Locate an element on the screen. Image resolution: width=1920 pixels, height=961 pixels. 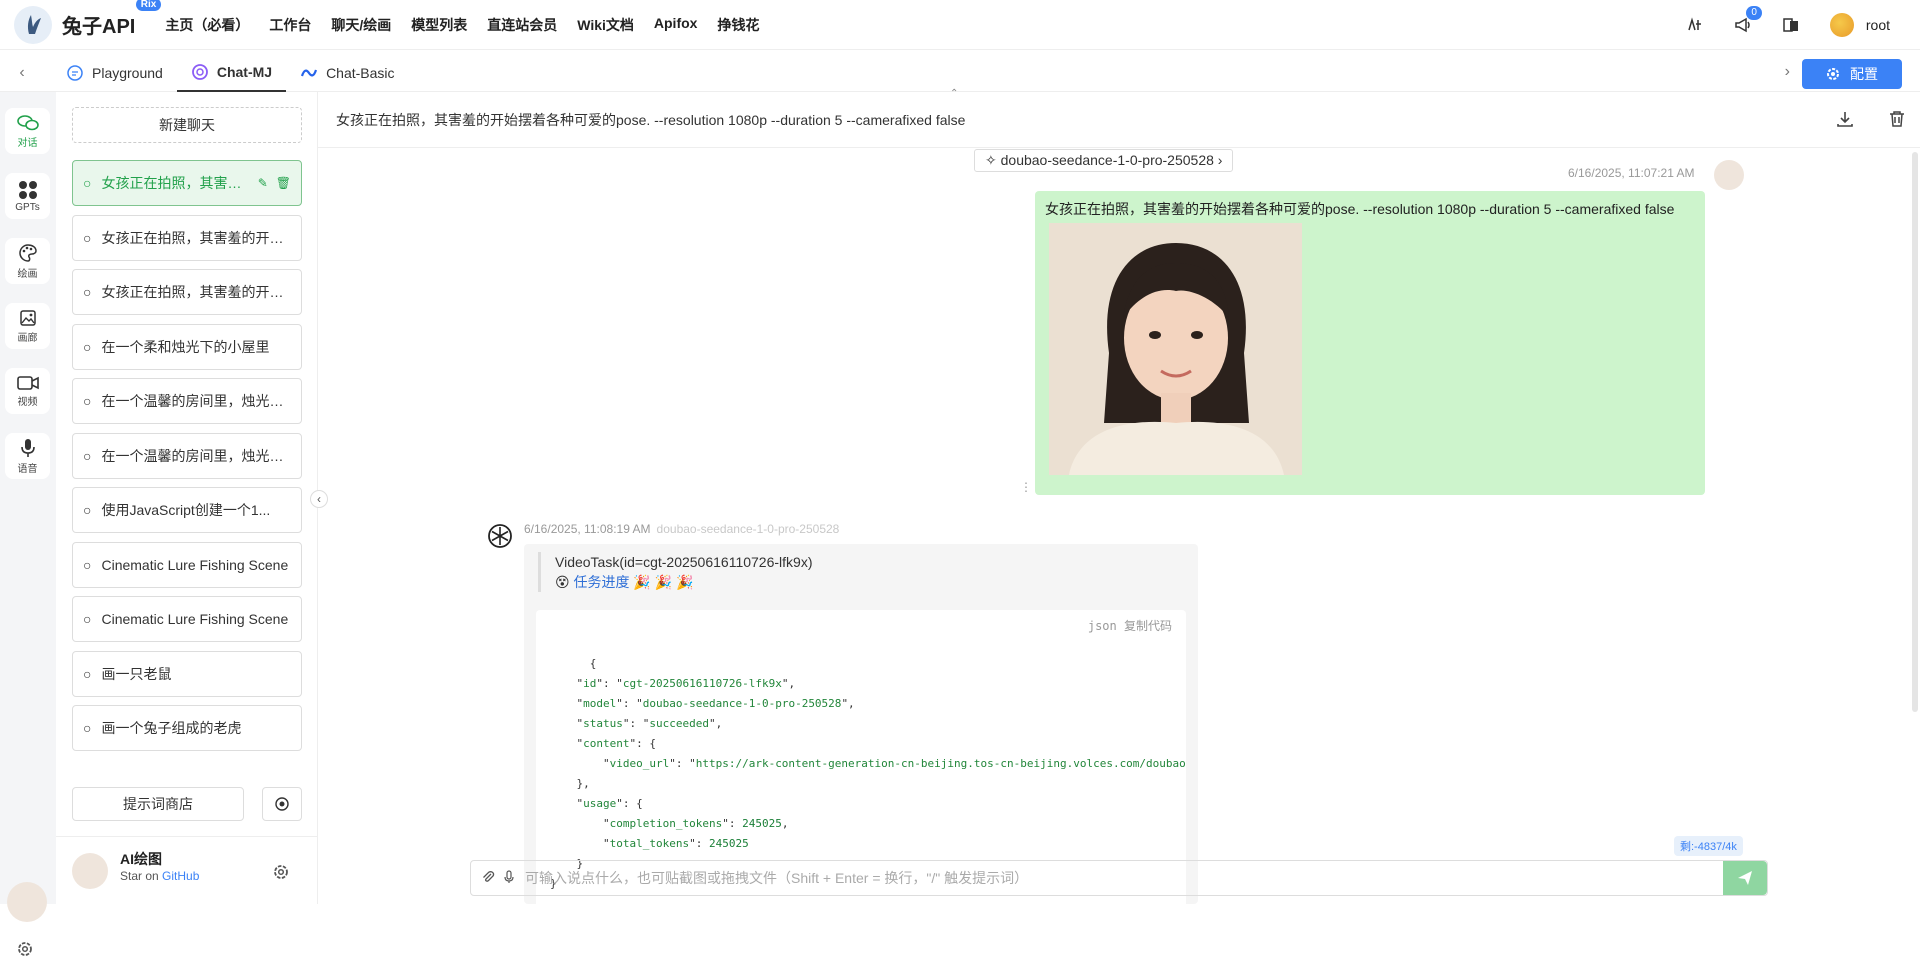
notification-count: 0 is located at coordinates (1754, 13).